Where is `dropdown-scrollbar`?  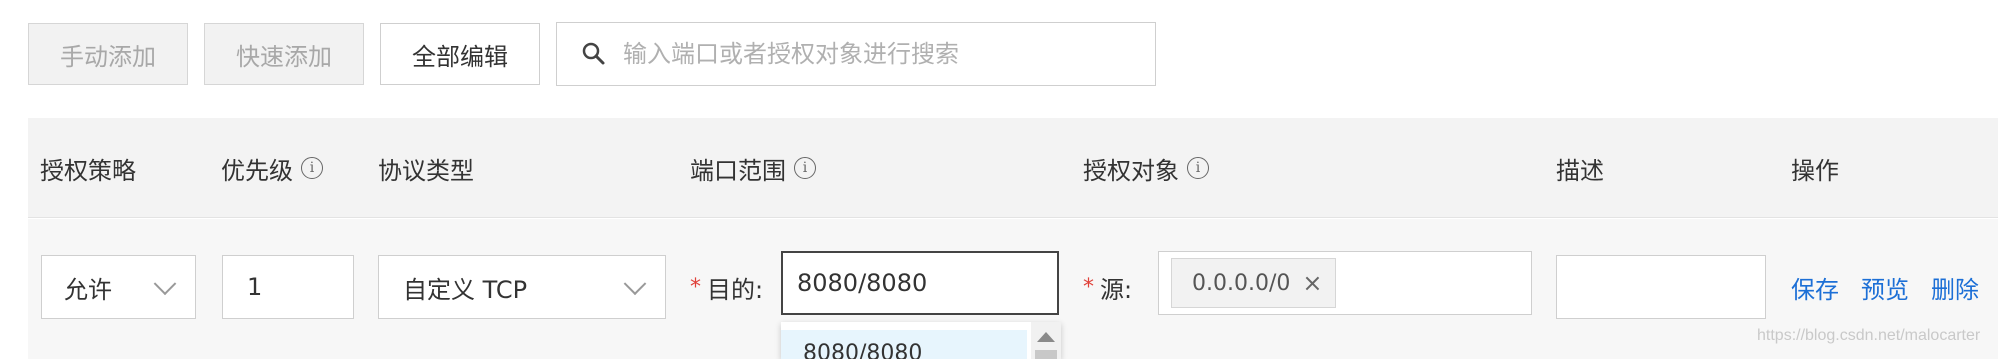
dropdown-scrollbar is located at coordinates (1046, 340).